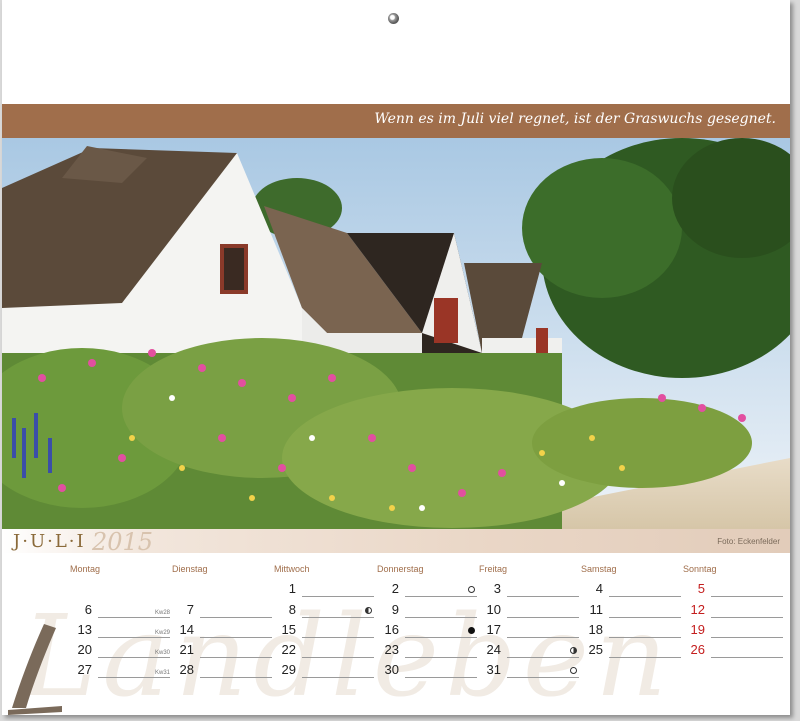  Describe the element at coordinates (368, 610) in the screenshot. I see `moon-phase-last-icon` at that location.